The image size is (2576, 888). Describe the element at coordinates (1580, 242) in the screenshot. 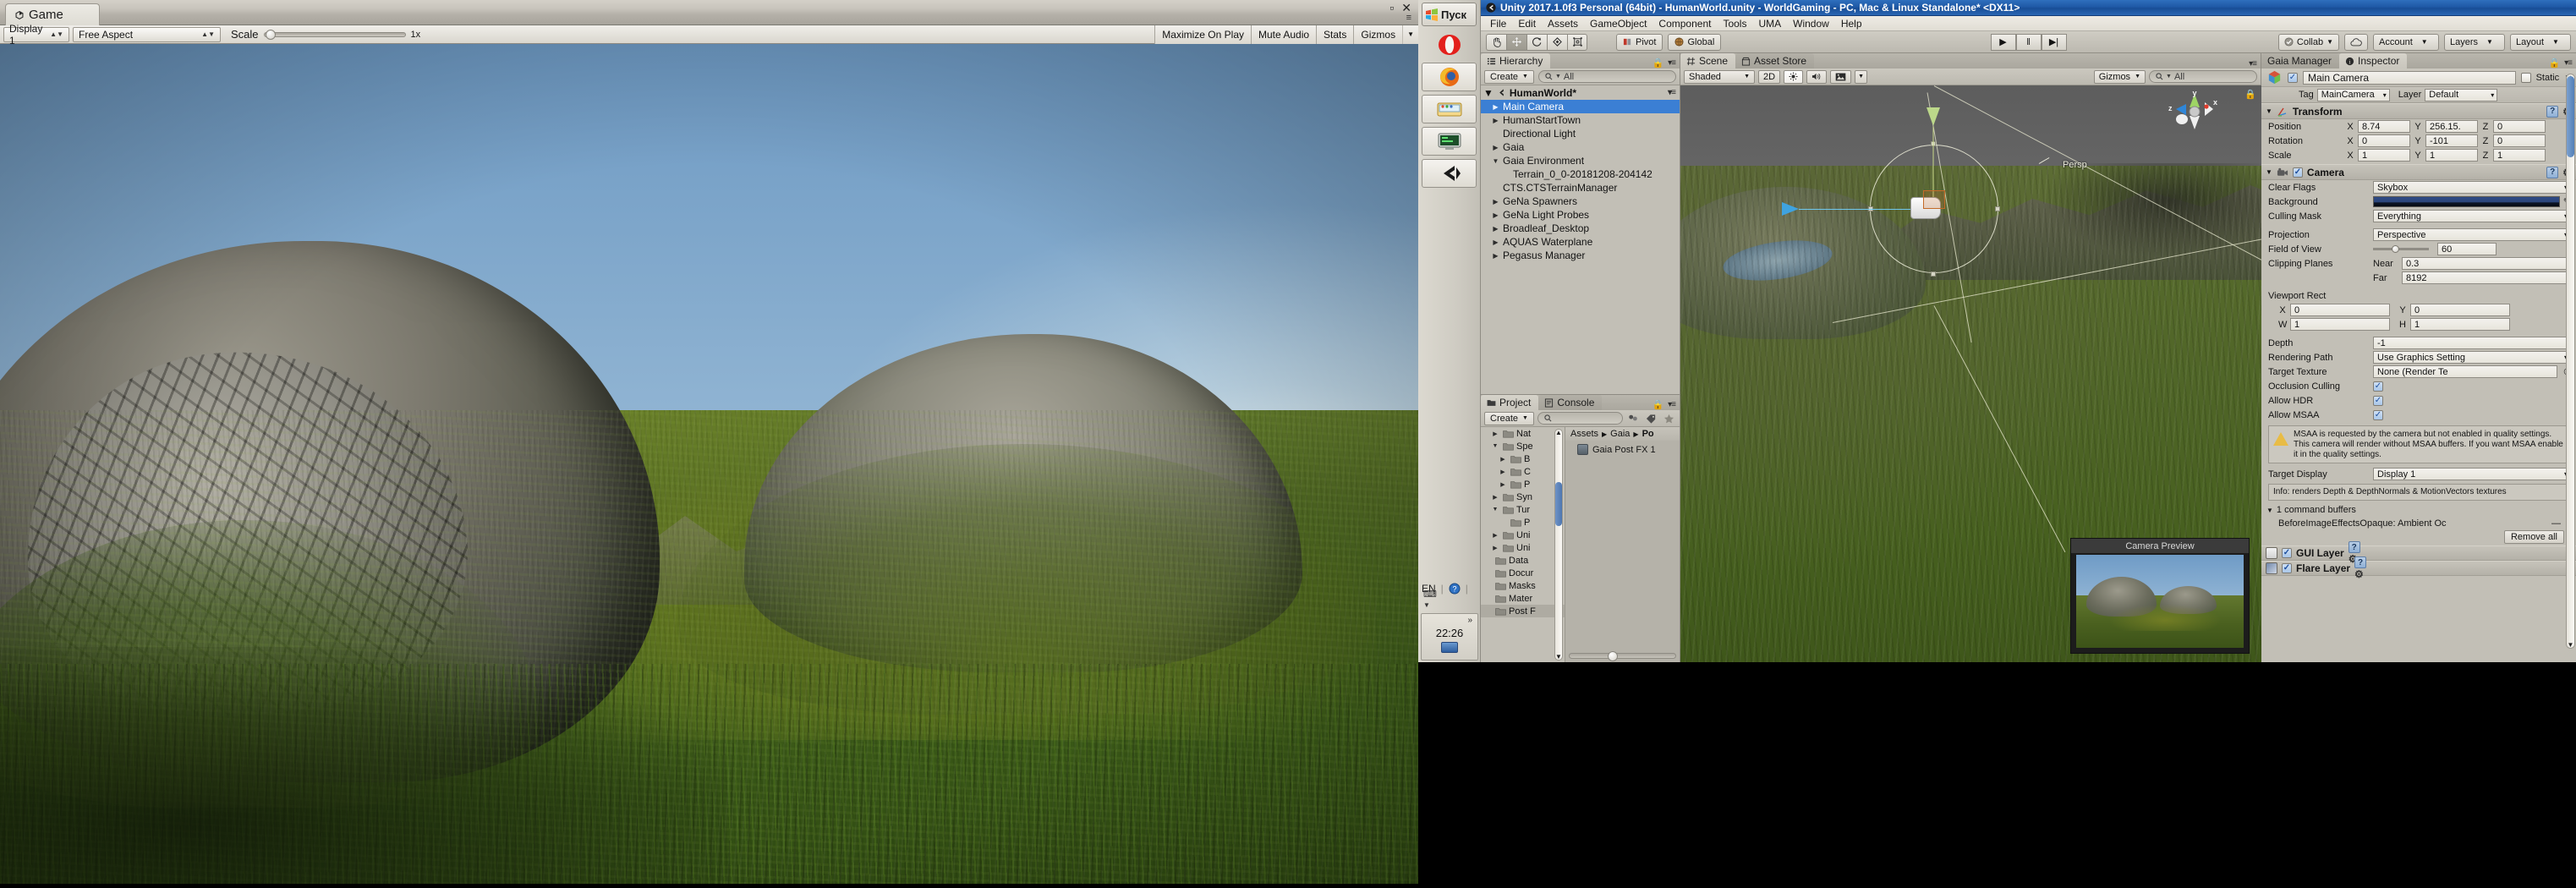

I see `hierarchy-item: ▶ AQUAS Waterplane` at that location.